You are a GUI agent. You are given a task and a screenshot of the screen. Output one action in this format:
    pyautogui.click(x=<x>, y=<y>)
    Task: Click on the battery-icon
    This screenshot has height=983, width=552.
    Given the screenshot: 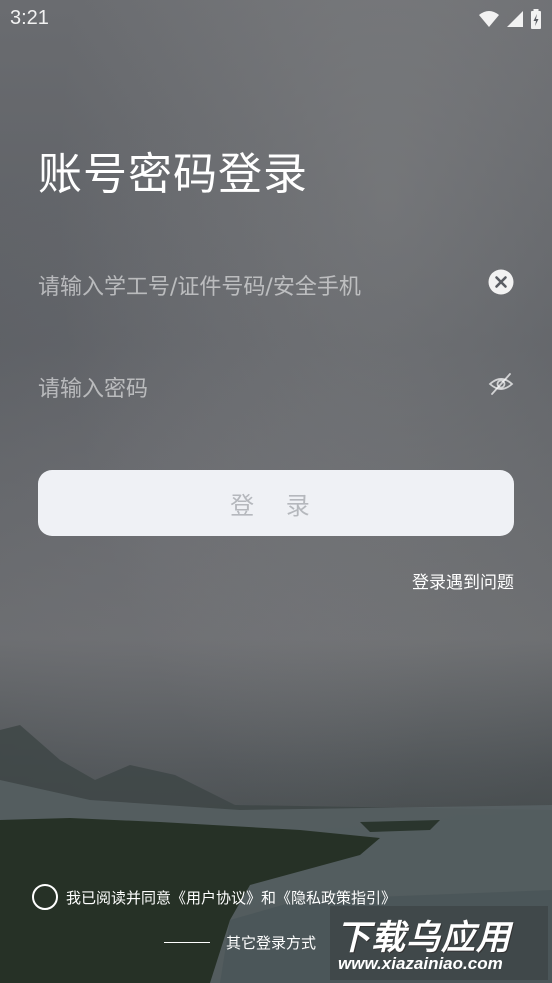 What is the action you would take?
    pyautogui.click(x=536, y=19)
    